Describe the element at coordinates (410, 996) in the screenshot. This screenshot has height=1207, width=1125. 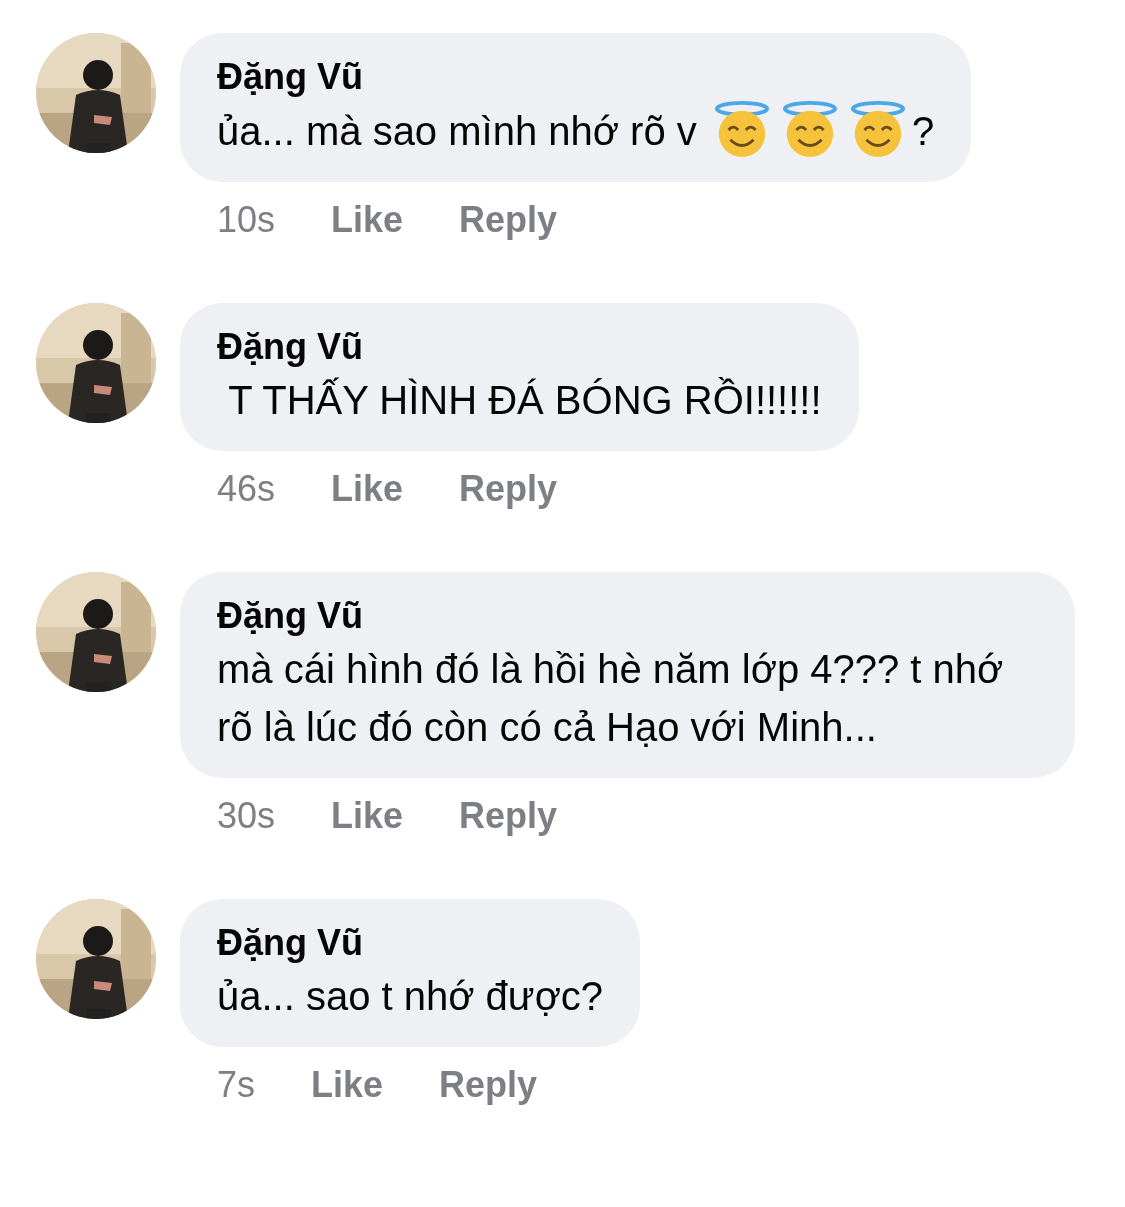
I see `comment-text: ủa... sao t nhớ được?` at that location.